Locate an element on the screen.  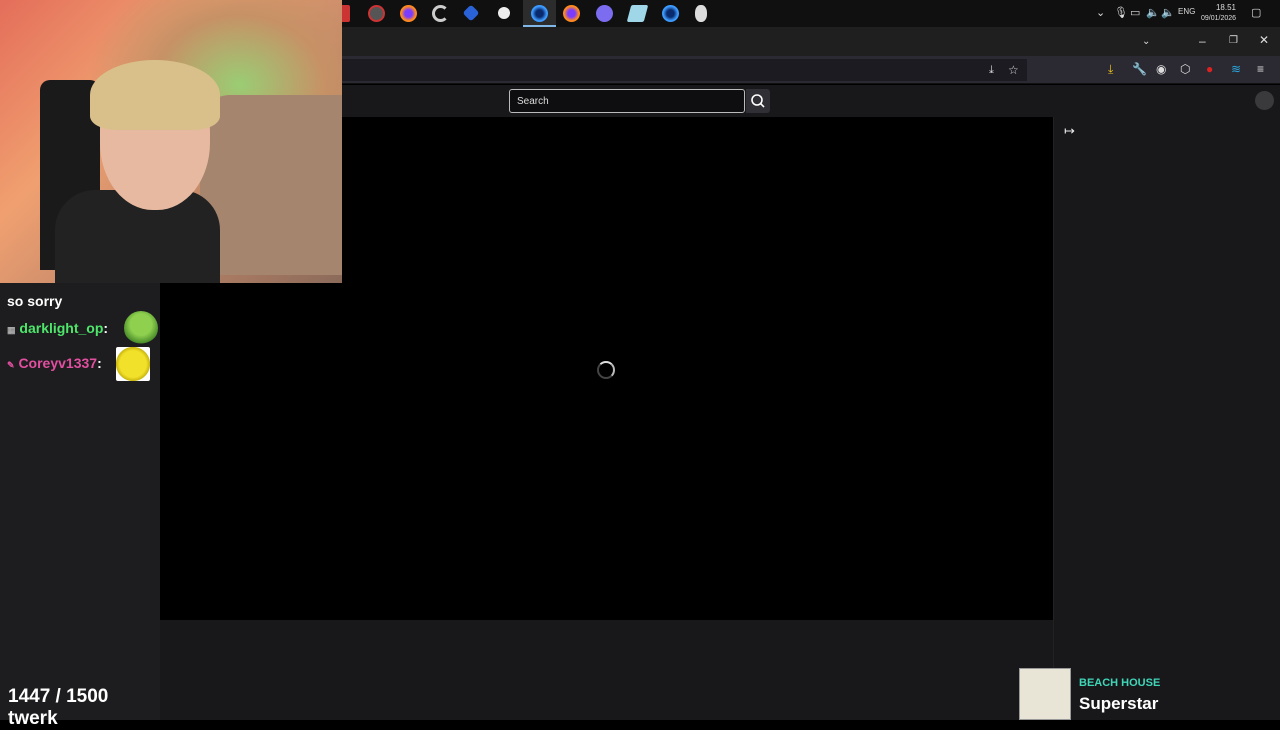
speaker-icon-2: 🔈 is located at coordinates (1168, 13).